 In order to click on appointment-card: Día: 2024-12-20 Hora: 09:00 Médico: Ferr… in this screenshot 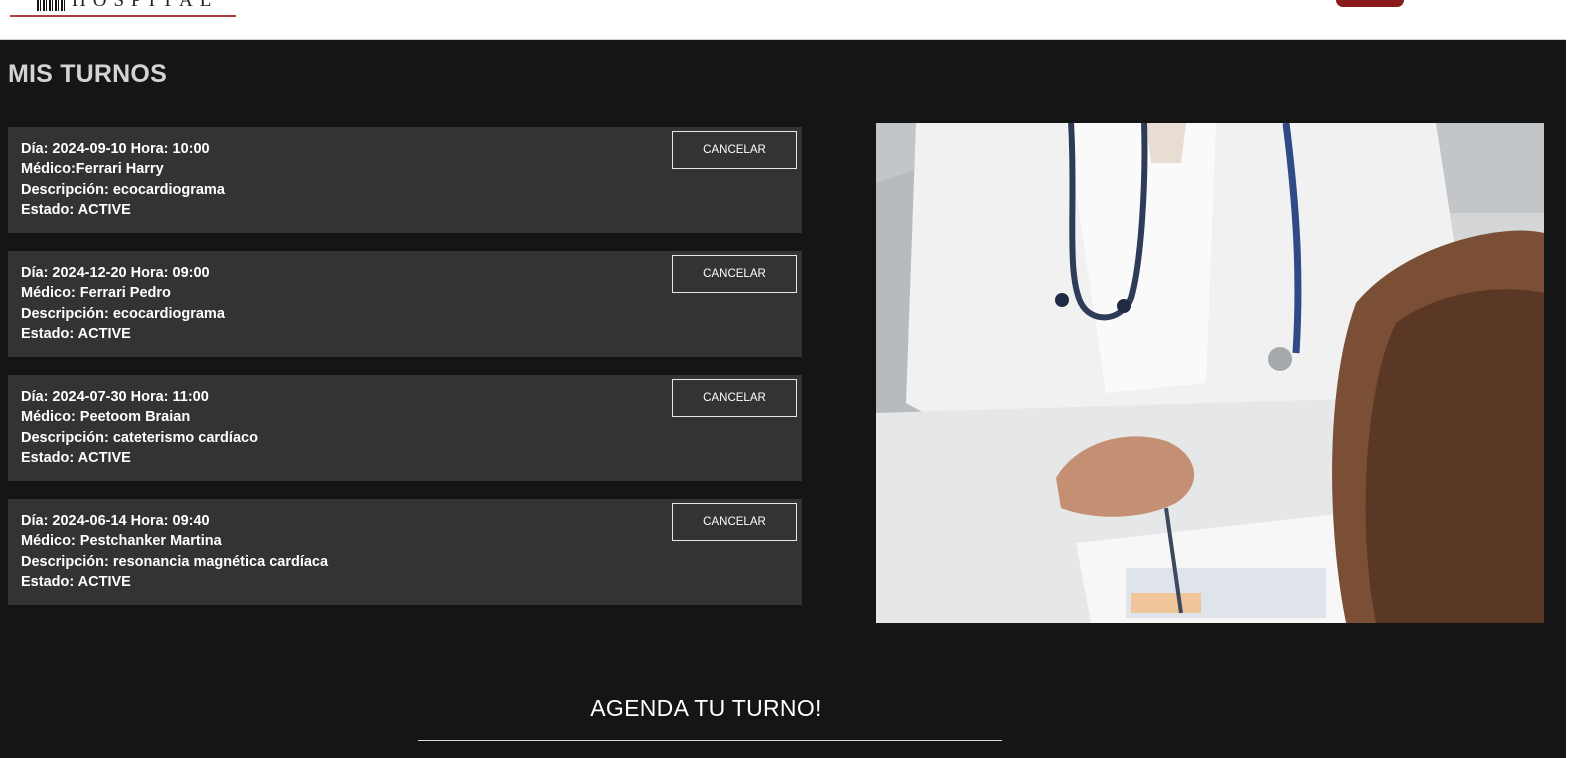, I will do `click(405, 304)`.